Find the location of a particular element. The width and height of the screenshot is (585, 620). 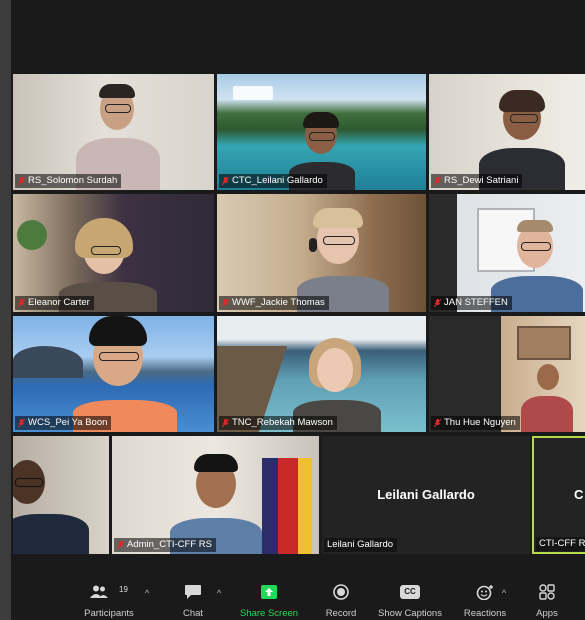

participants-label: Participants is located at coordinates (109, 613).